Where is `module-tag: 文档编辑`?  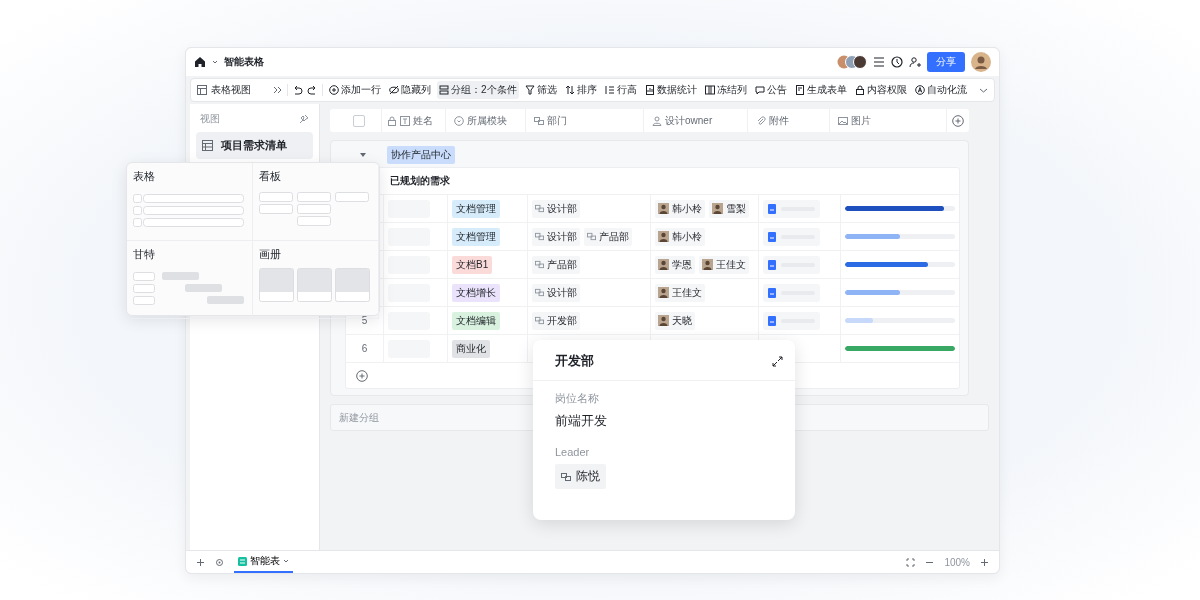
module-tag: 文档编辑 is located at coordinates (476, 320).